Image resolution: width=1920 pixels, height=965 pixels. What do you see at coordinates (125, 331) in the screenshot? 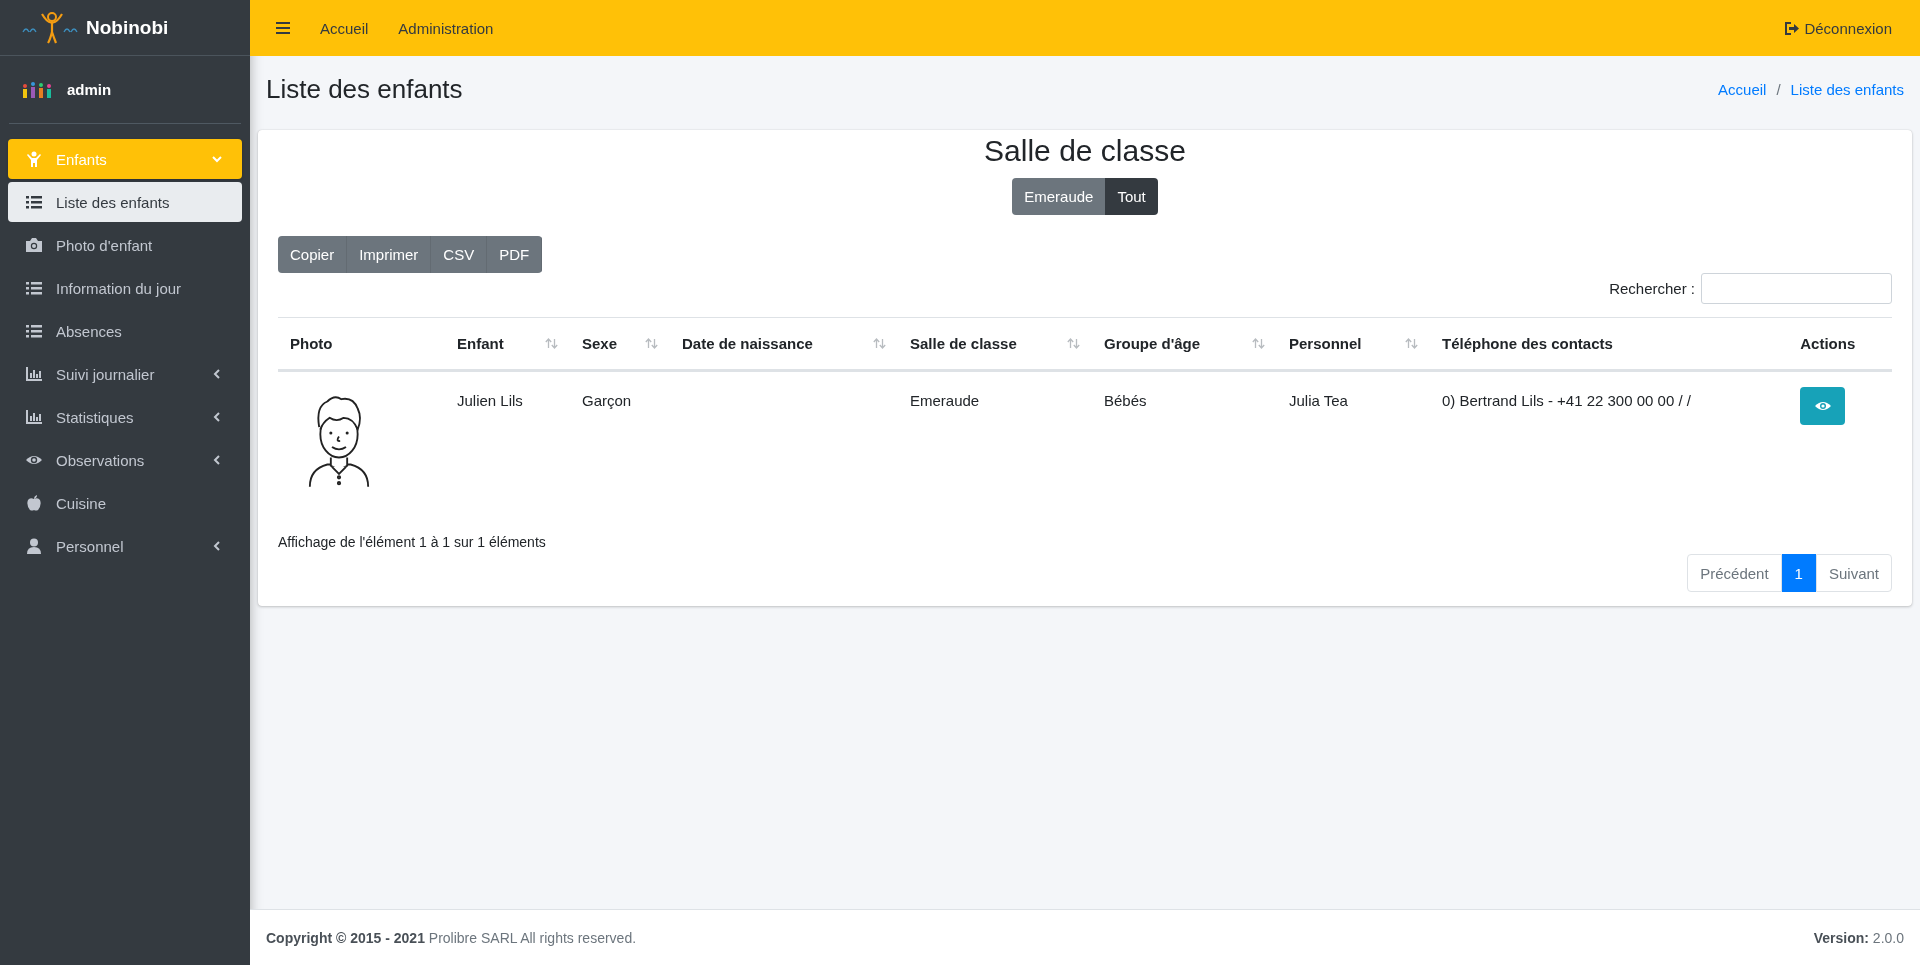
I see `nav-item: Absences` at bounding box center [125, 331].